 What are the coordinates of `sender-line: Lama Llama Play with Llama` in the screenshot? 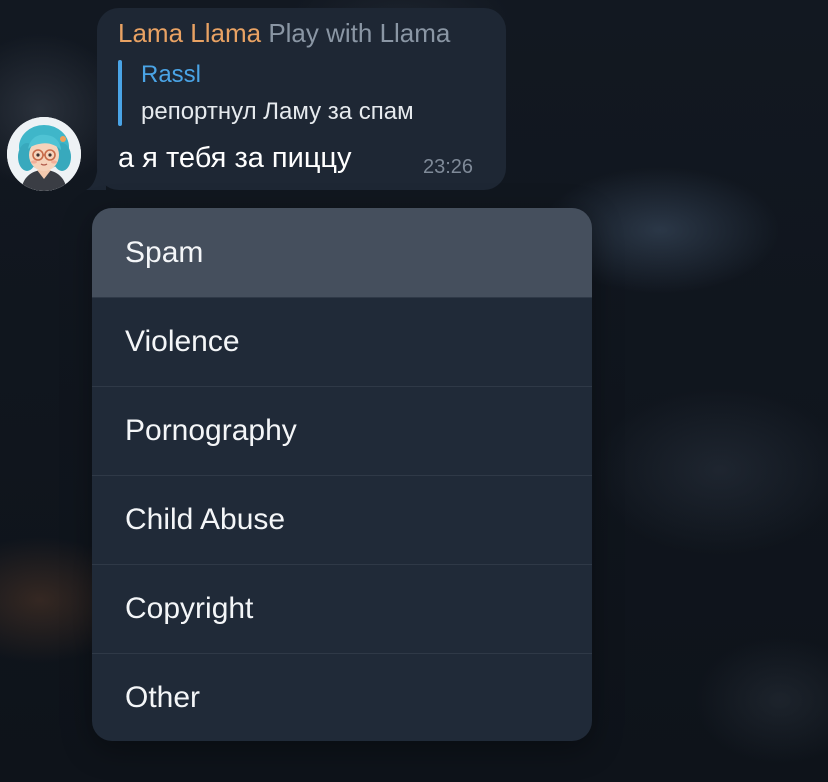 It's located at (284, 33).